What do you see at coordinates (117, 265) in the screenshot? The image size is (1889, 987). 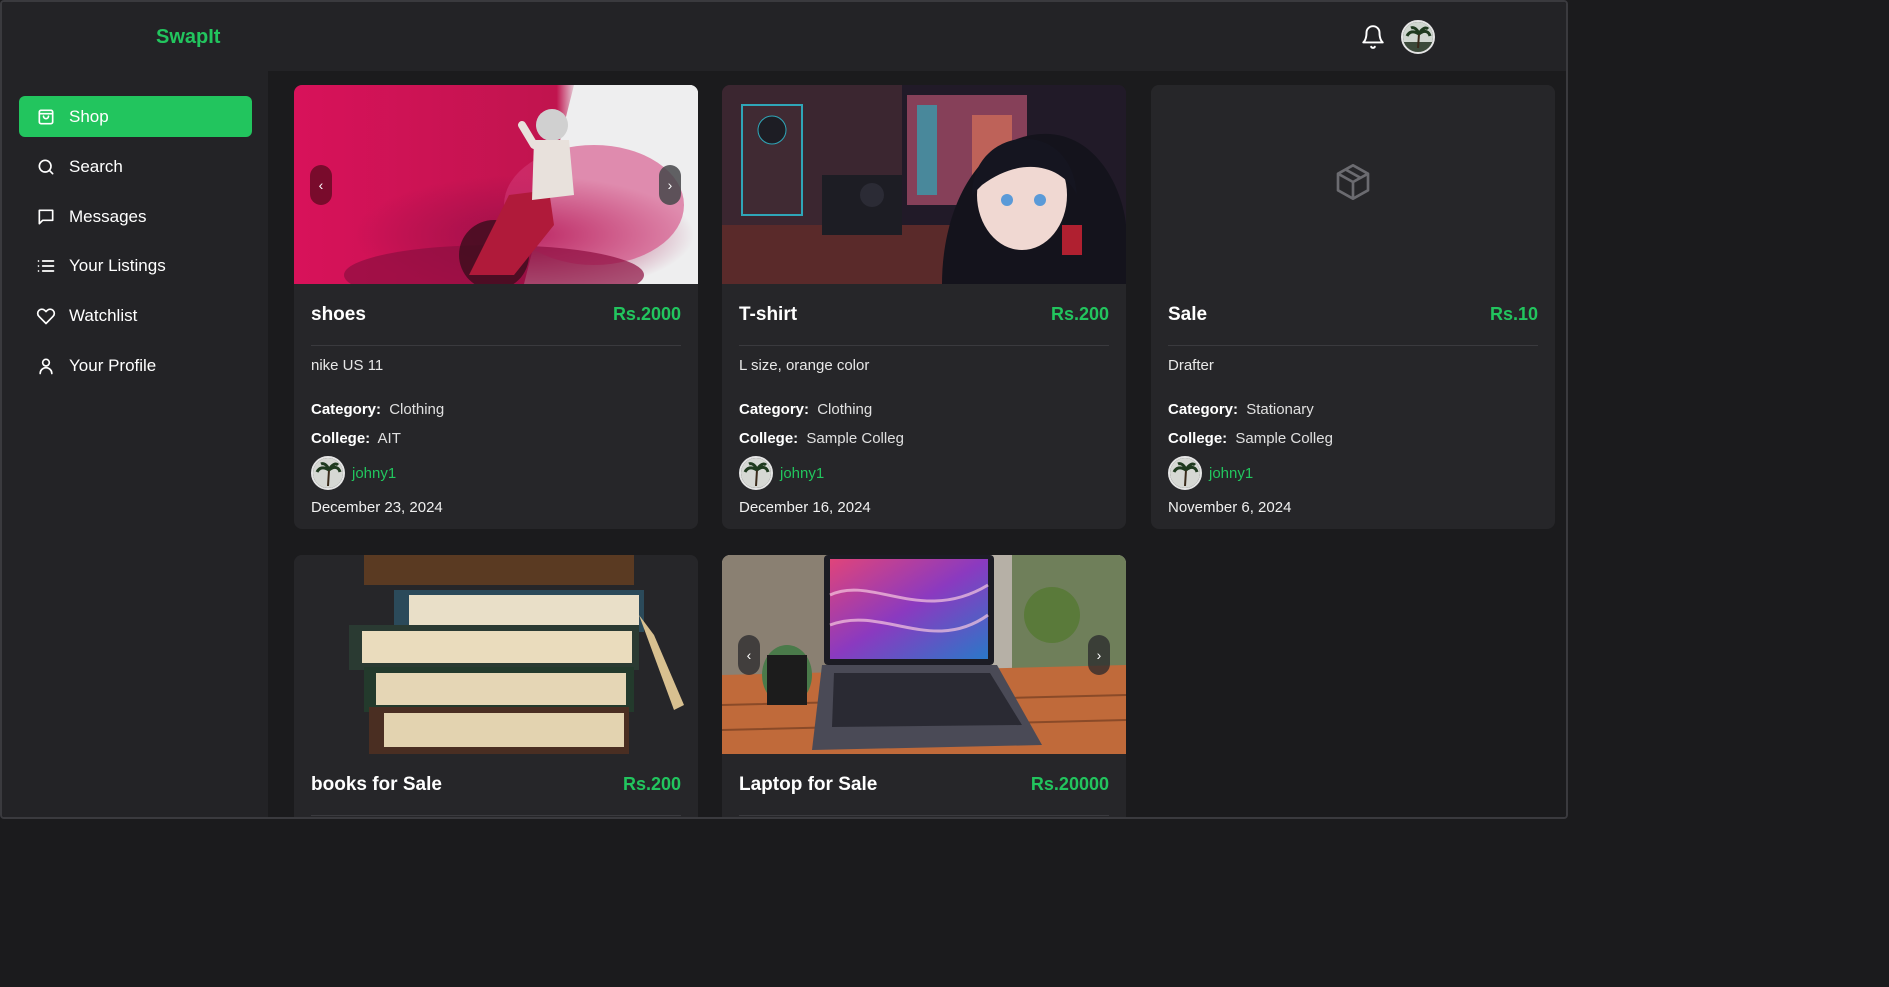 I see `sidebar-item-label: Your Listings` at bounding box center [117, 265].